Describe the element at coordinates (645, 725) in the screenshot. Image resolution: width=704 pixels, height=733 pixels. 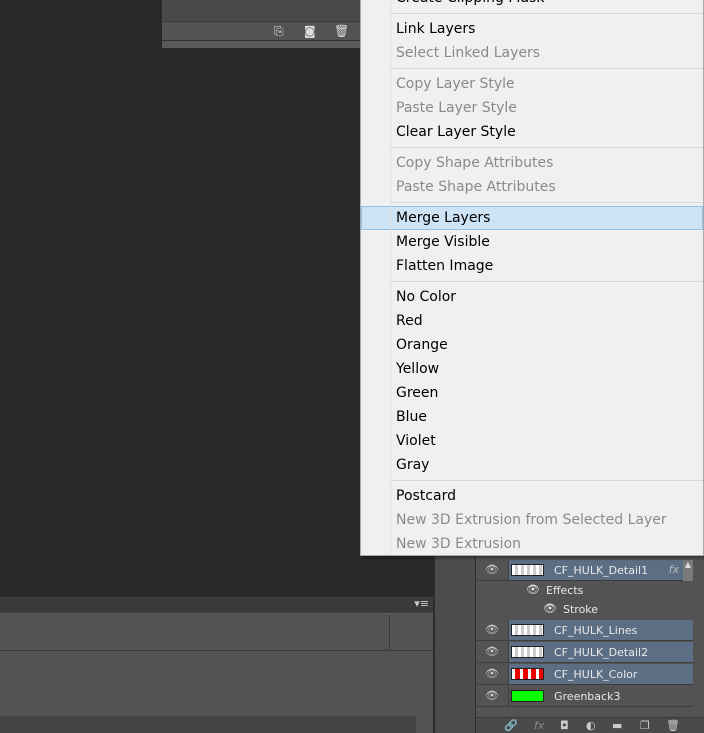
I see `new-layer-icon: ❐` at that location.